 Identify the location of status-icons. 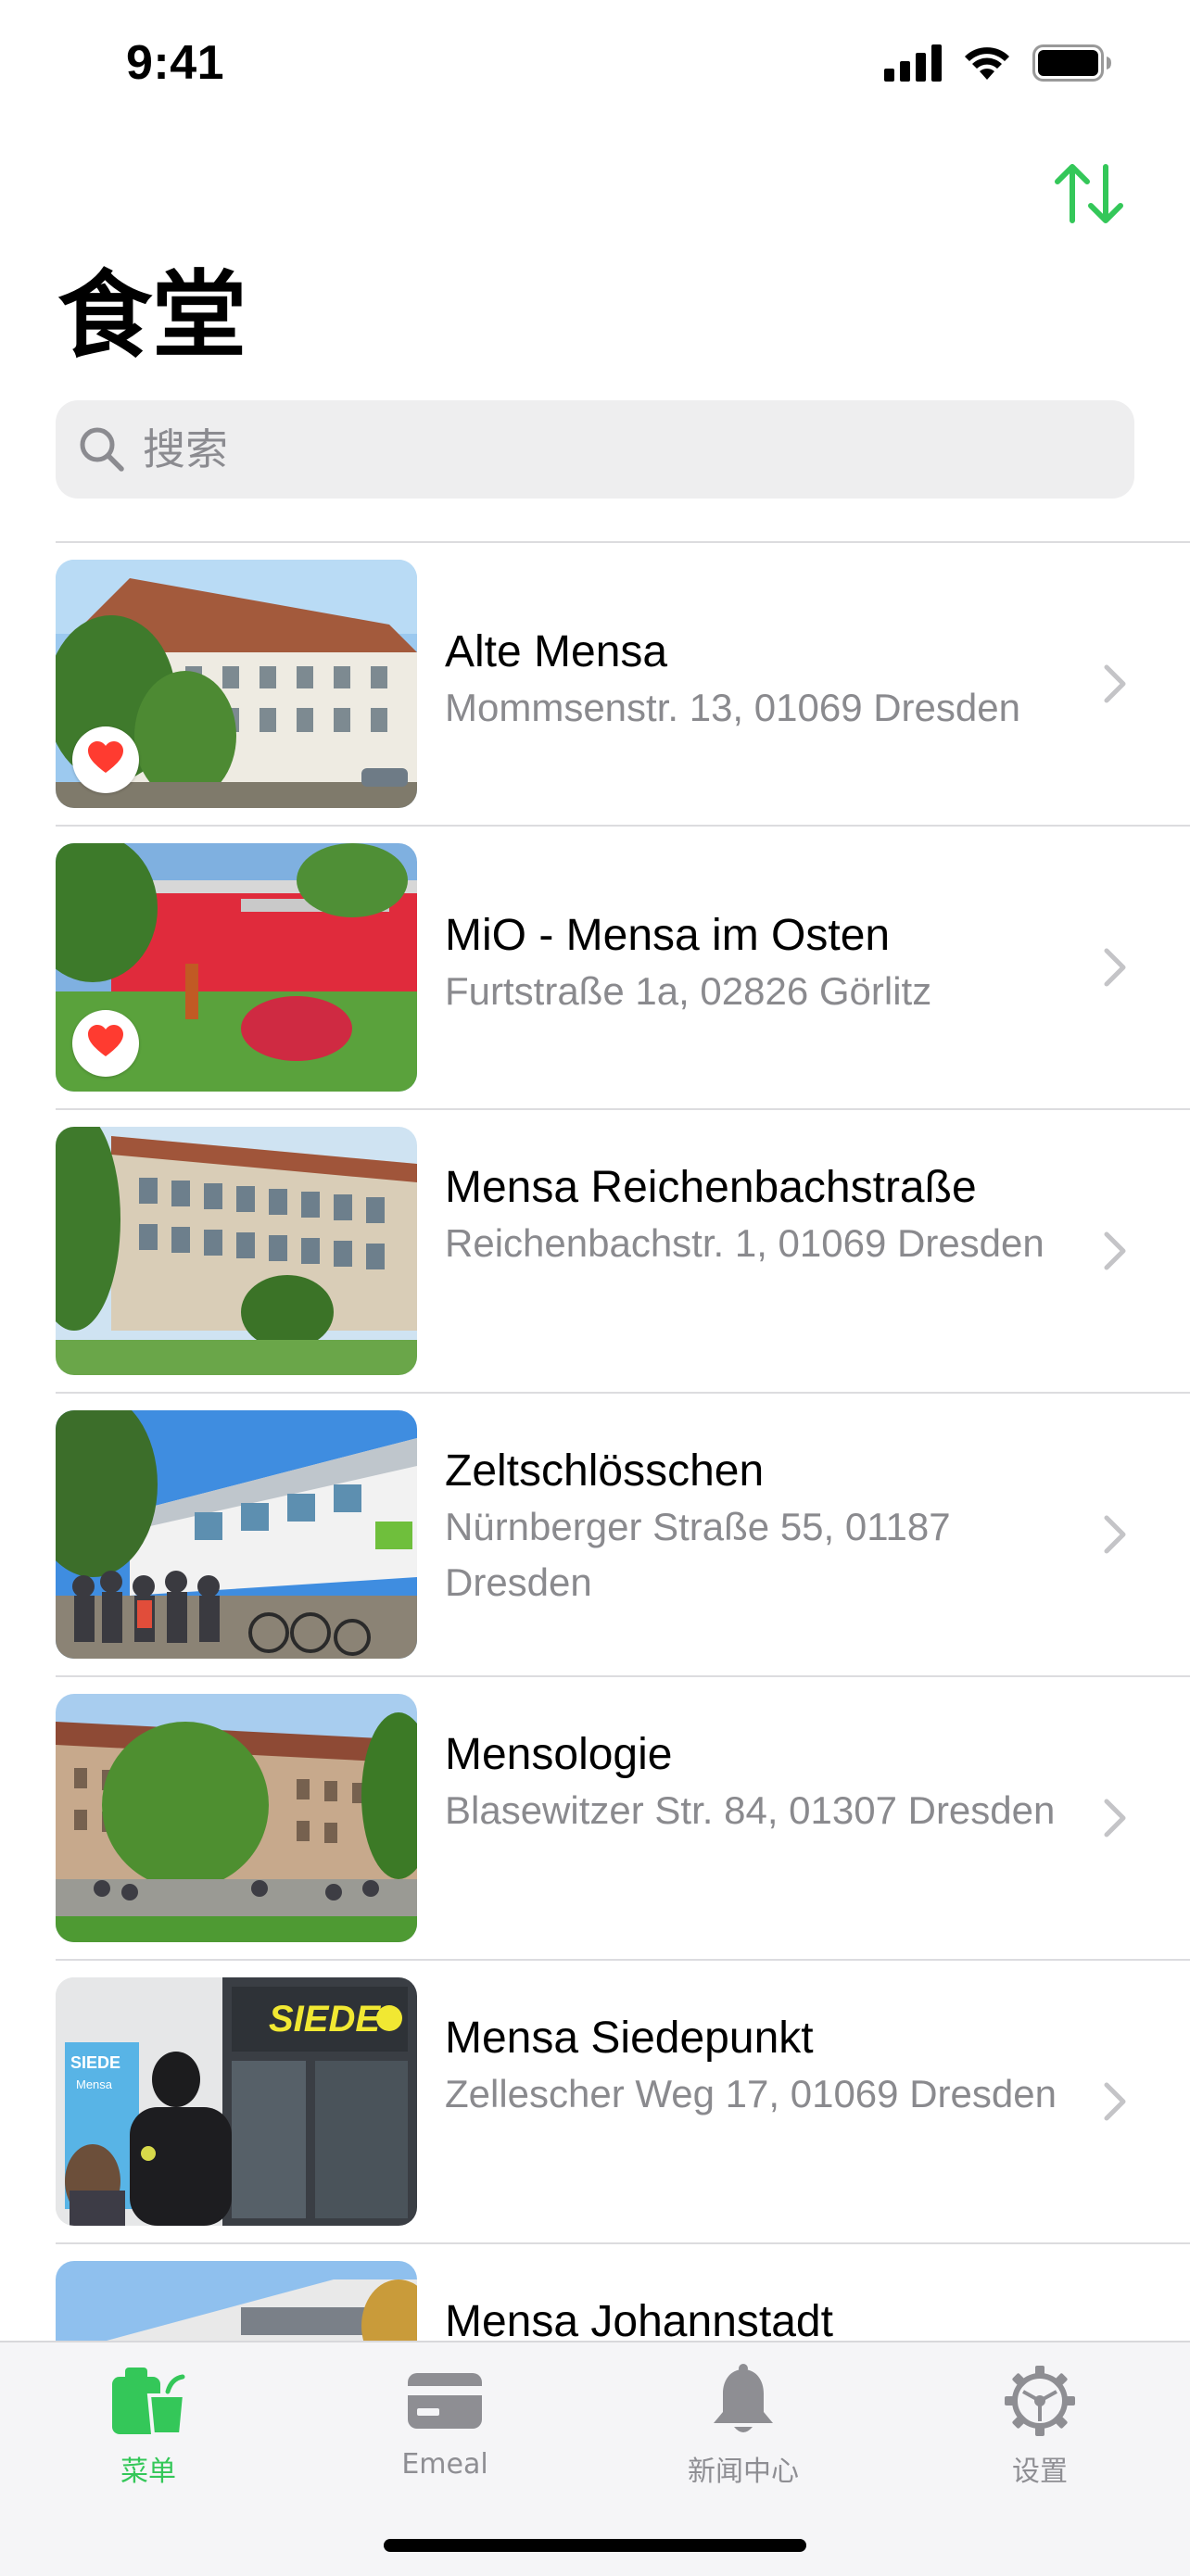
(998, 65).